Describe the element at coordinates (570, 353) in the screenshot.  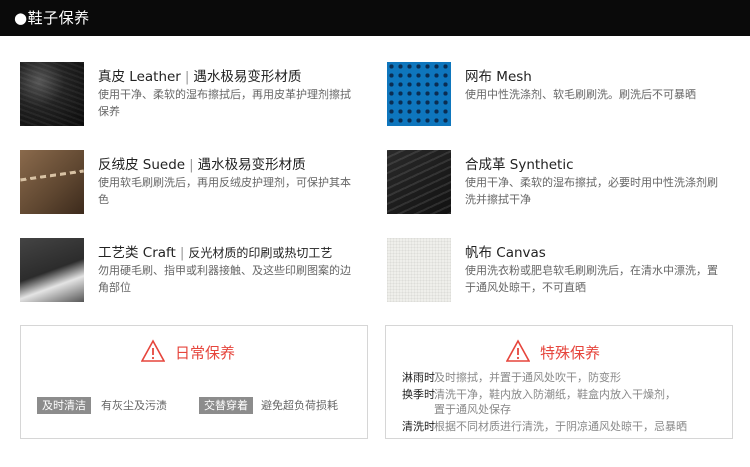
I see `special-care-title: 特殊保养` at that location.